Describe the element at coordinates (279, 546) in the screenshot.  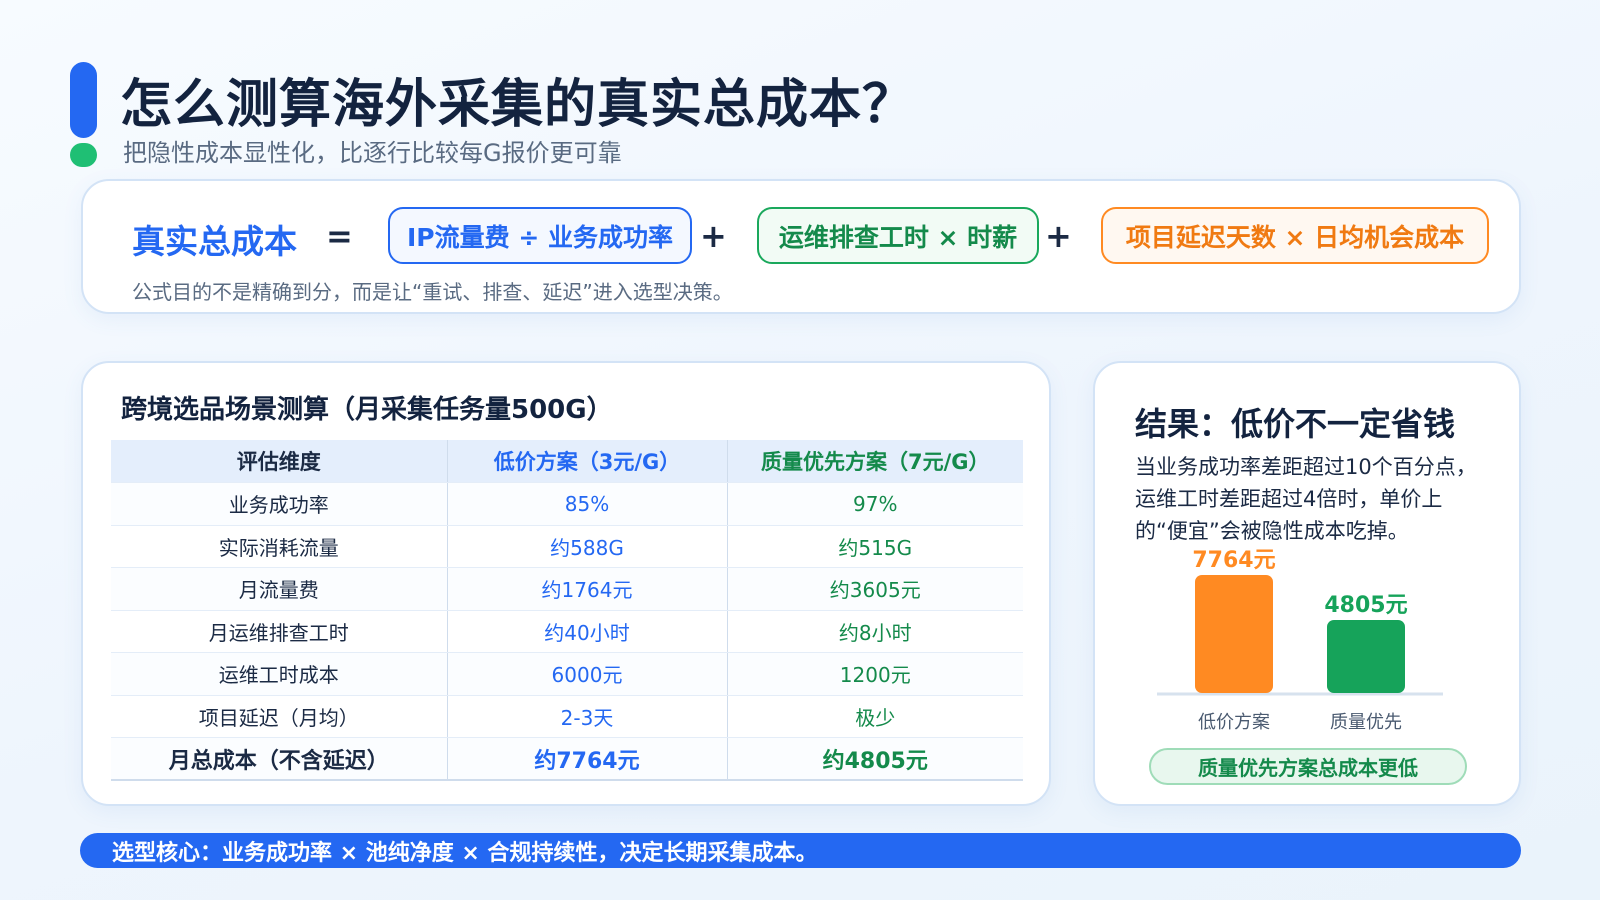
I see `table-cell: 实际消耗流量` at that location.